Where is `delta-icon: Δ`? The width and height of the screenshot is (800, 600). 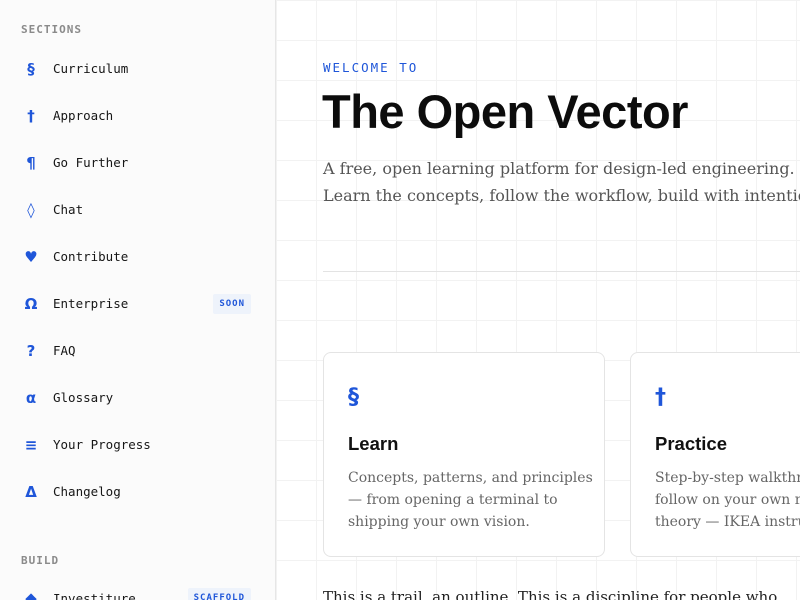
delta-icon: Δ is located at coordinates (31, 491).